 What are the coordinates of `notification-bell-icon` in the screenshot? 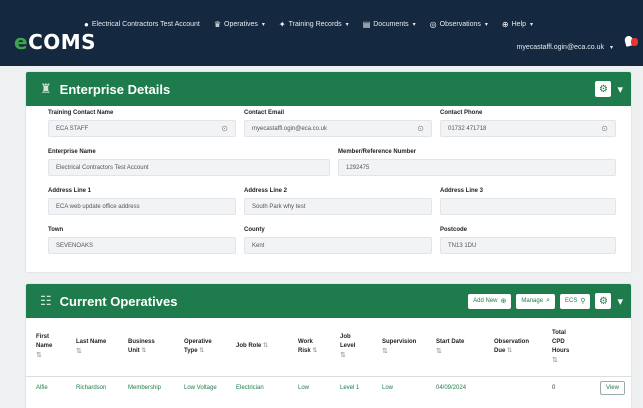 It's located at (631, 41).